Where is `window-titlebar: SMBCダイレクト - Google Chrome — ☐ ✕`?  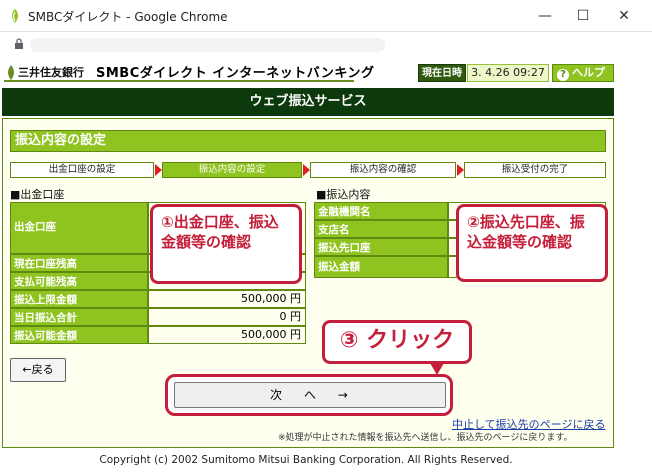 window-titlebar: SMBCダイレクト - Google Chrome — ☐ ✕ is located at coordinates (326, 16).